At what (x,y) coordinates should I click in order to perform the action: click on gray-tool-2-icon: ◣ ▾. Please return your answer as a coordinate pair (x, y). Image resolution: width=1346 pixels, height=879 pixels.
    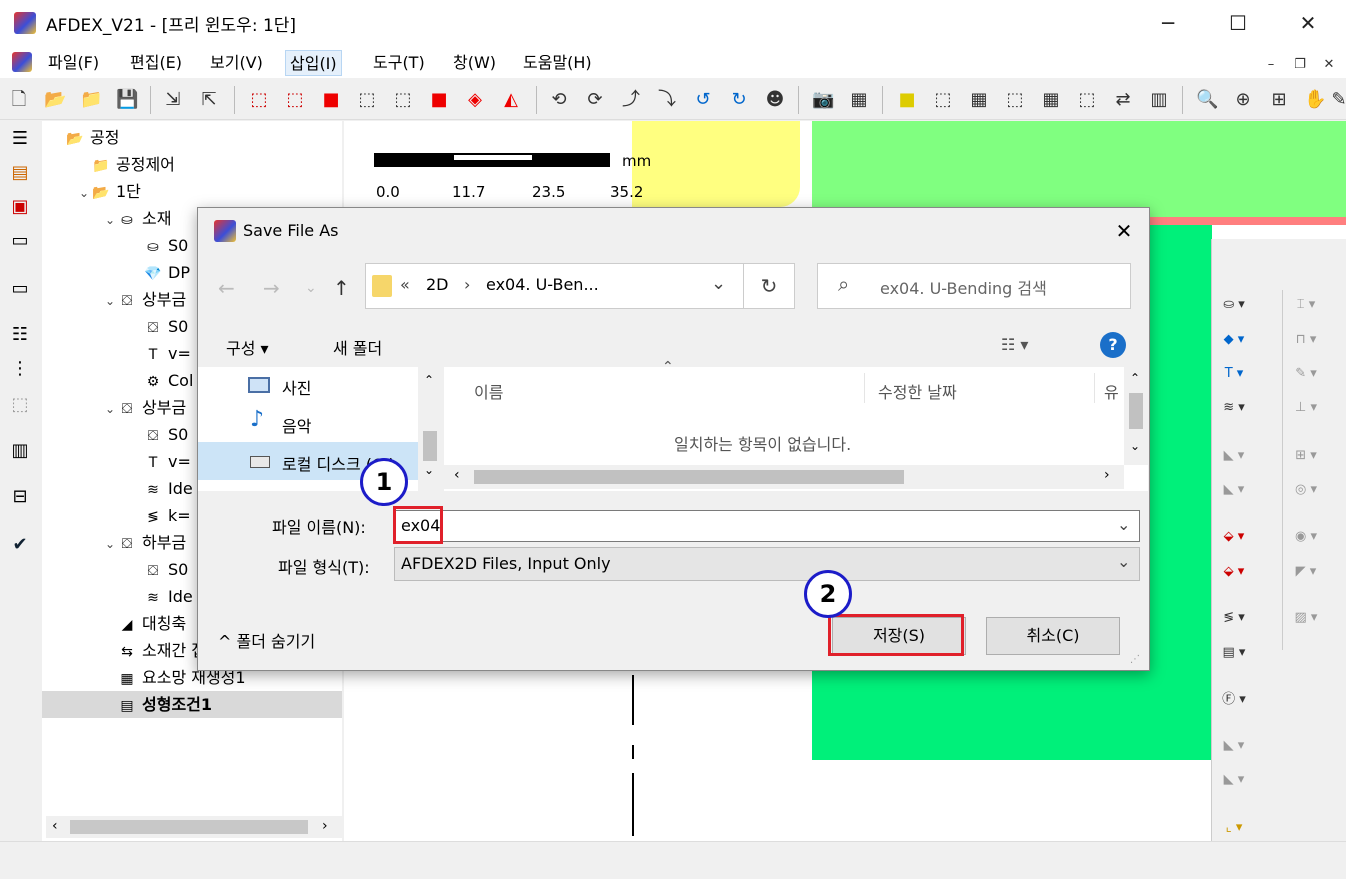
    Looking at the image, I should click on (1234, 490).